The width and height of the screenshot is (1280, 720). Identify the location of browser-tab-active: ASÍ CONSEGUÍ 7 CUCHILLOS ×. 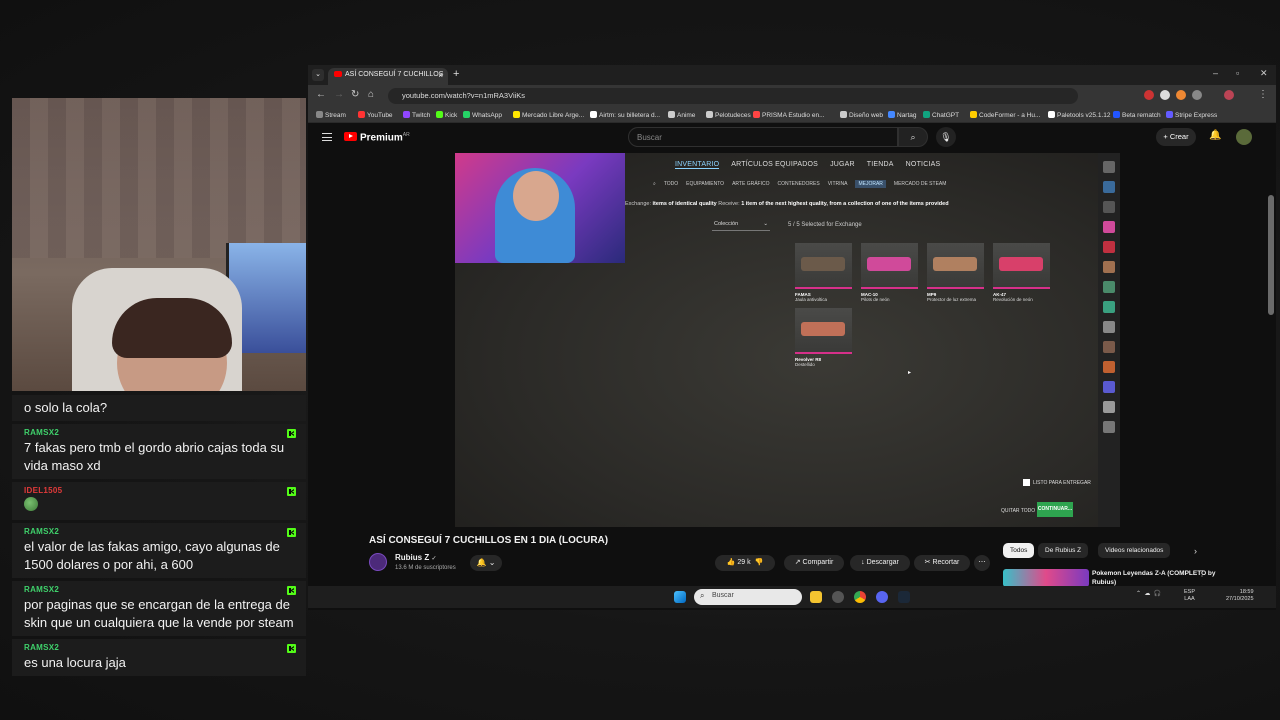
(388, 76).